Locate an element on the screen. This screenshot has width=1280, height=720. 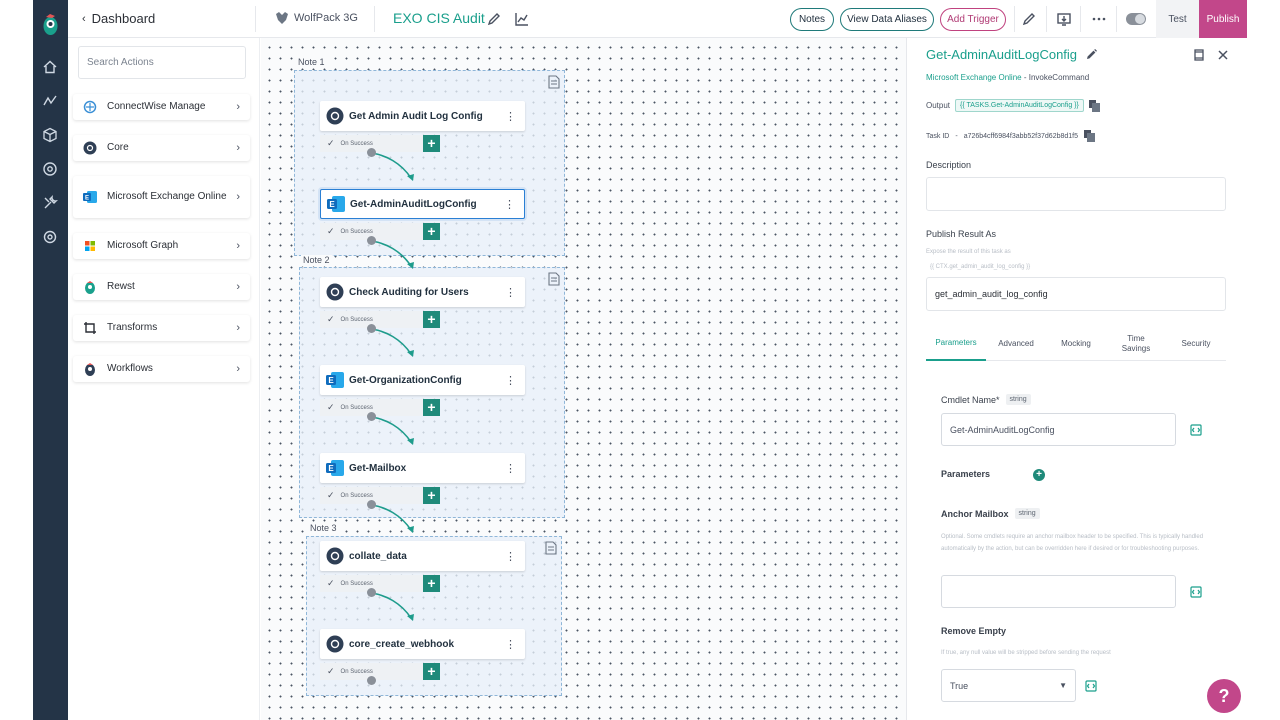
note-label: Note 3 is located at coordinates (323, 528).